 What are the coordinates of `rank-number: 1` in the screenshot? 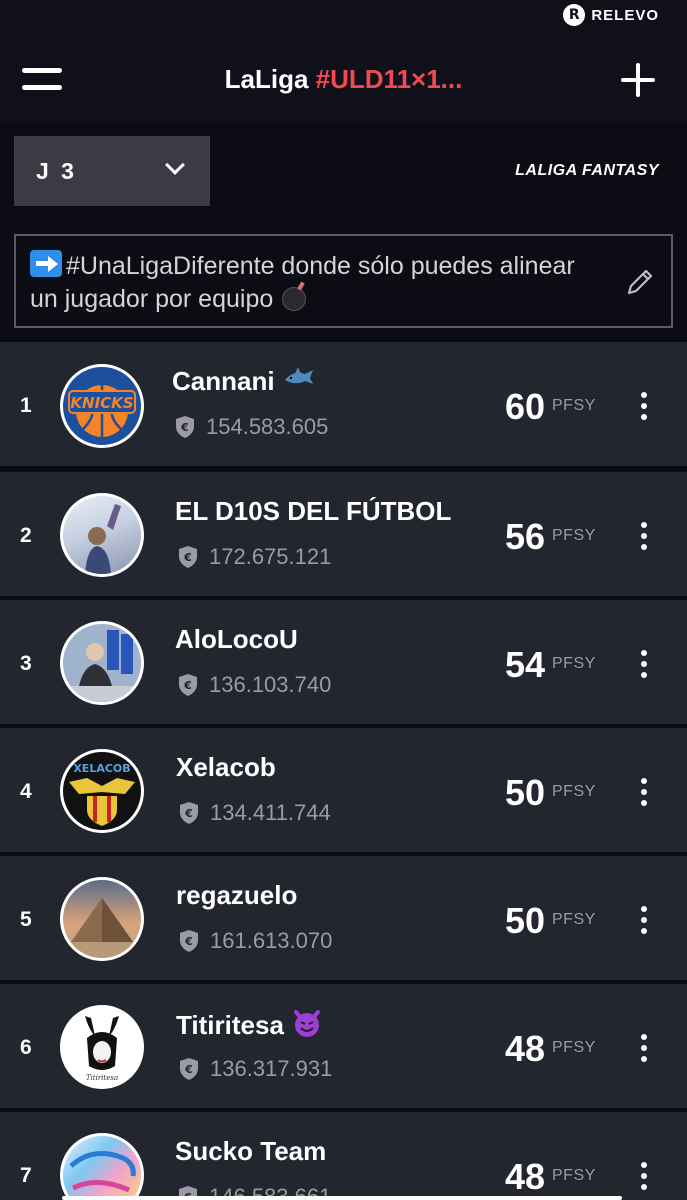 It's located at (26, 405).